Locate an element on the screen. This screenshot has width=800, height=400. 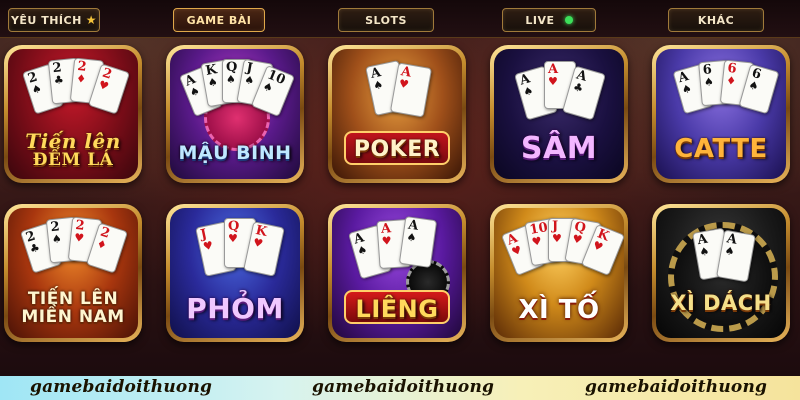
tab-slots: SLOTS is located at coordinates (386, 20).